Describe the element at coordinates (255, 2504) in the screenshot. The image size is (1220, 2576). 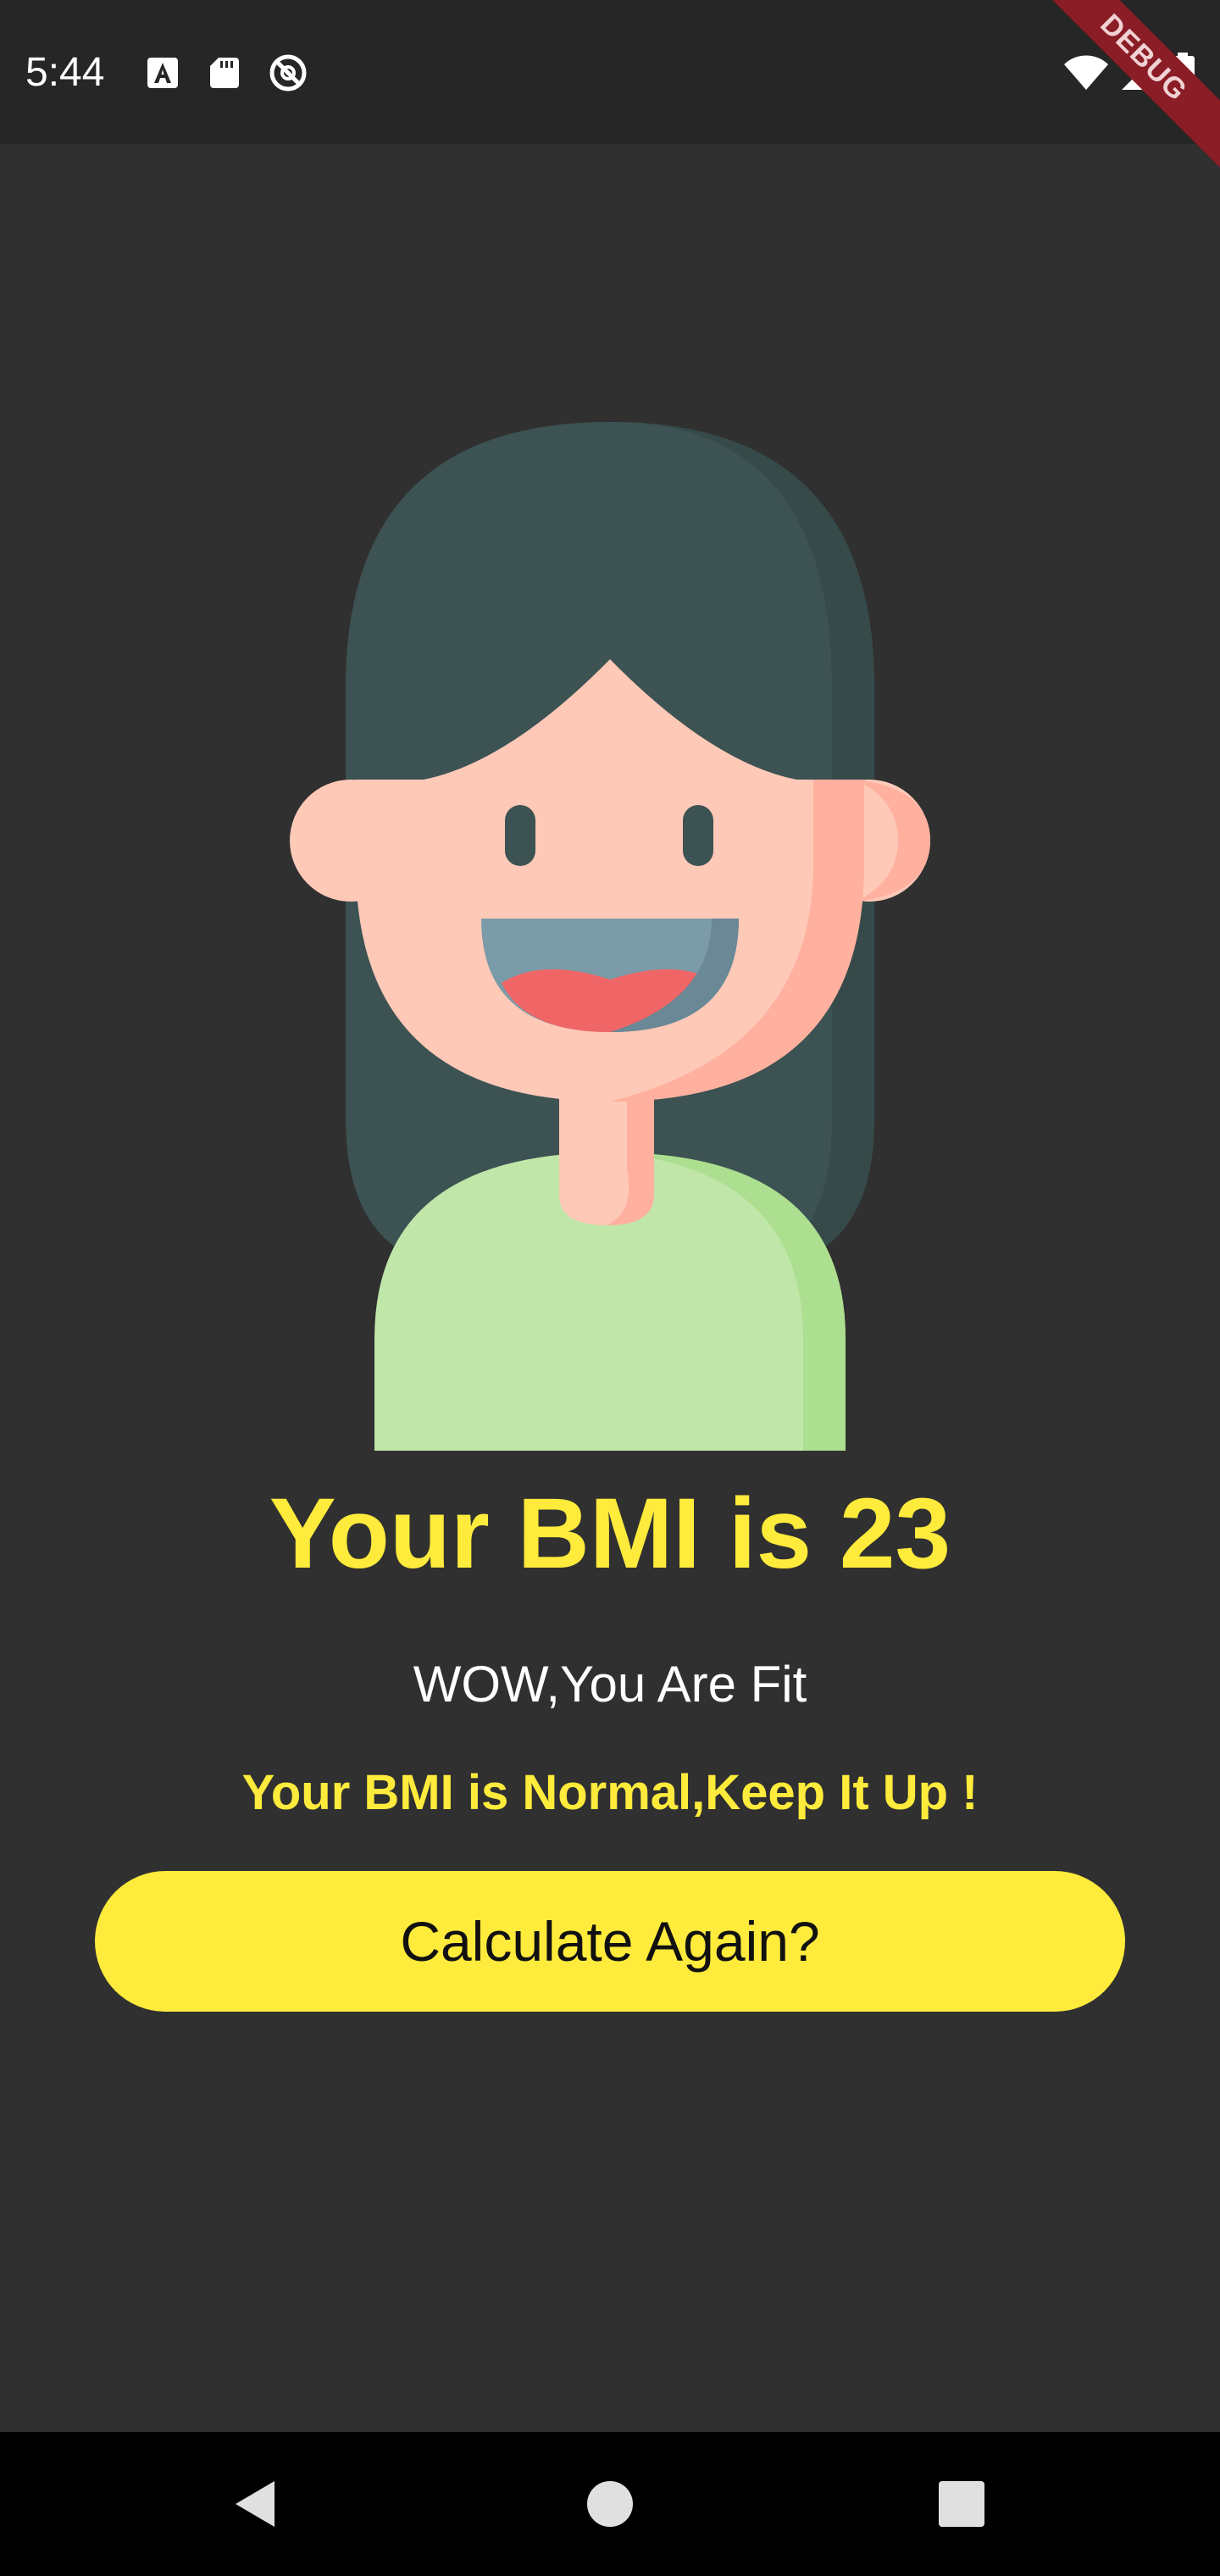
I see `back-icon` at that location.